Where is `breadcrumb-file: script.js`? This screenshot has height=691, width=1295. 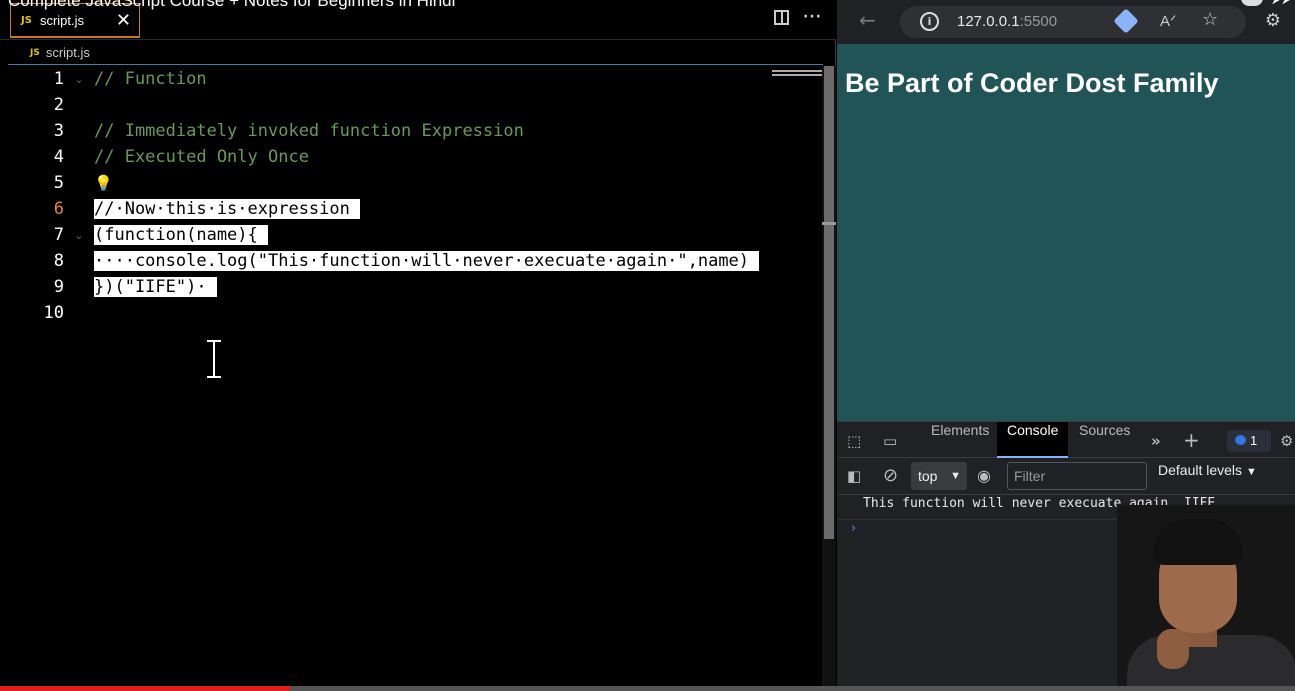 breadcrumb-file: script.js is located at coordinates (68, 52).